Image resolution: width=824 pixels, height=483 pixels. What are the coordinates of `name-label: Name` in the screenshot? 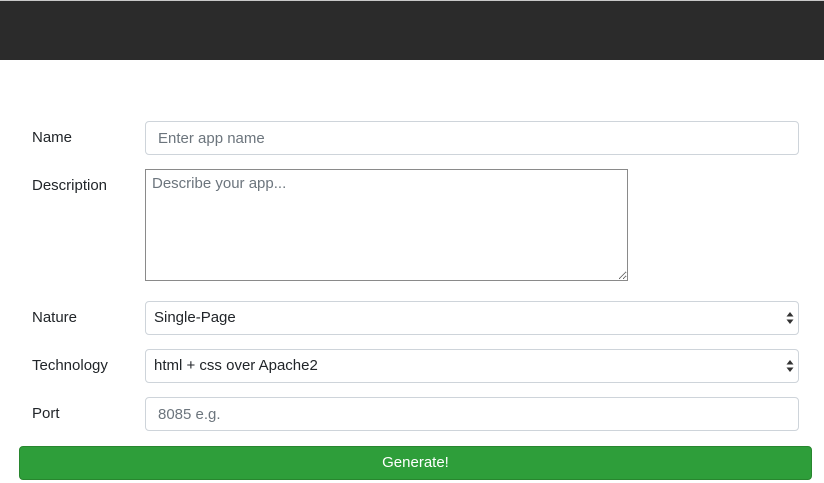 It's located at (52, 137).